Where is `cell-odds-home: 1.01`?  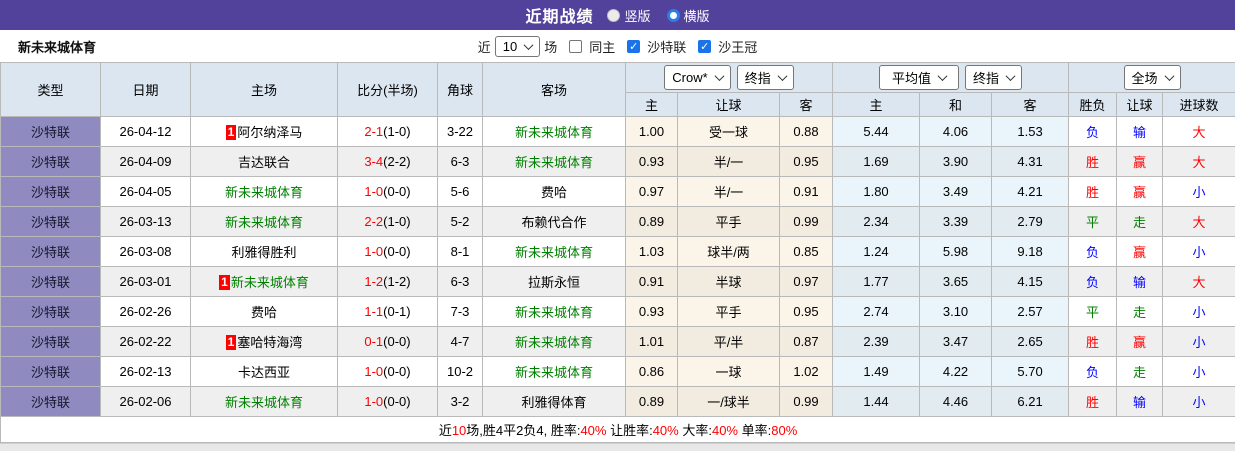 cell-odds-home: 1.01 is located at coordinates (651, 341).